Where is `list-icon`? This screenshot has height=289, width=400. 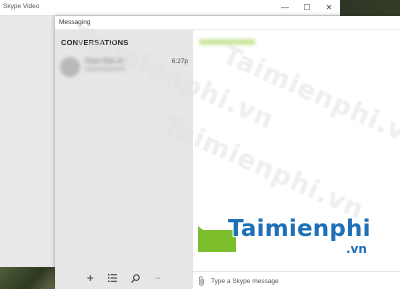
list-icon is located at coordinates (113, 278).